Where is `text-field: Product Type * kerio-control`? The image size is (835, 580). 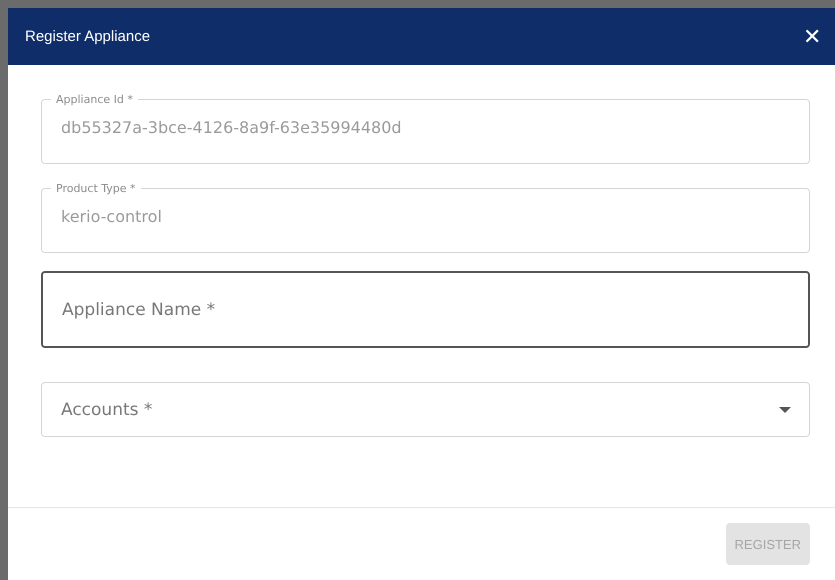 text-field: Product Type * kerio-control is located at coordinates (425, 217).